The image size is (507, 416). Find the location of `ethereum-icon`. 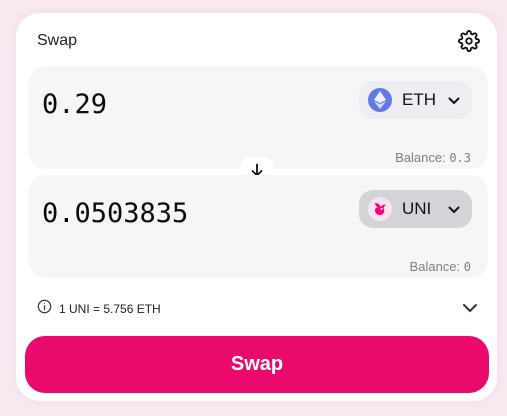

ethereum-icon is located at coordinates (380, 100).